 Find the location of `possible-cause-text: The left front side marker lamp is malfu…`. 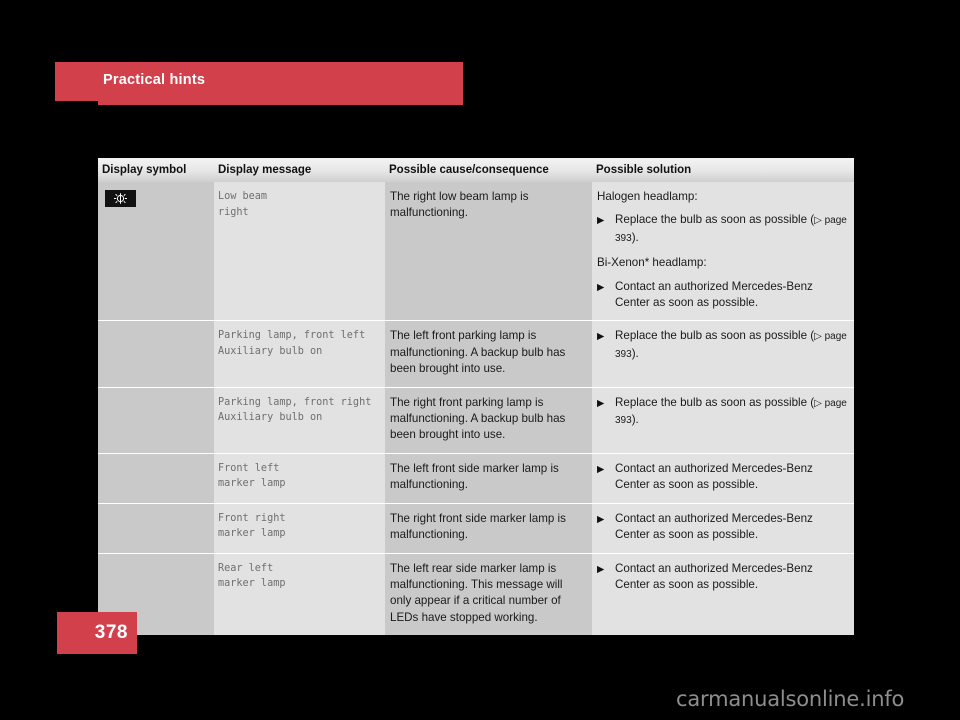

possible-cause-text: The left front side marker lamp is malfu… is located at coordinates (474, 476).